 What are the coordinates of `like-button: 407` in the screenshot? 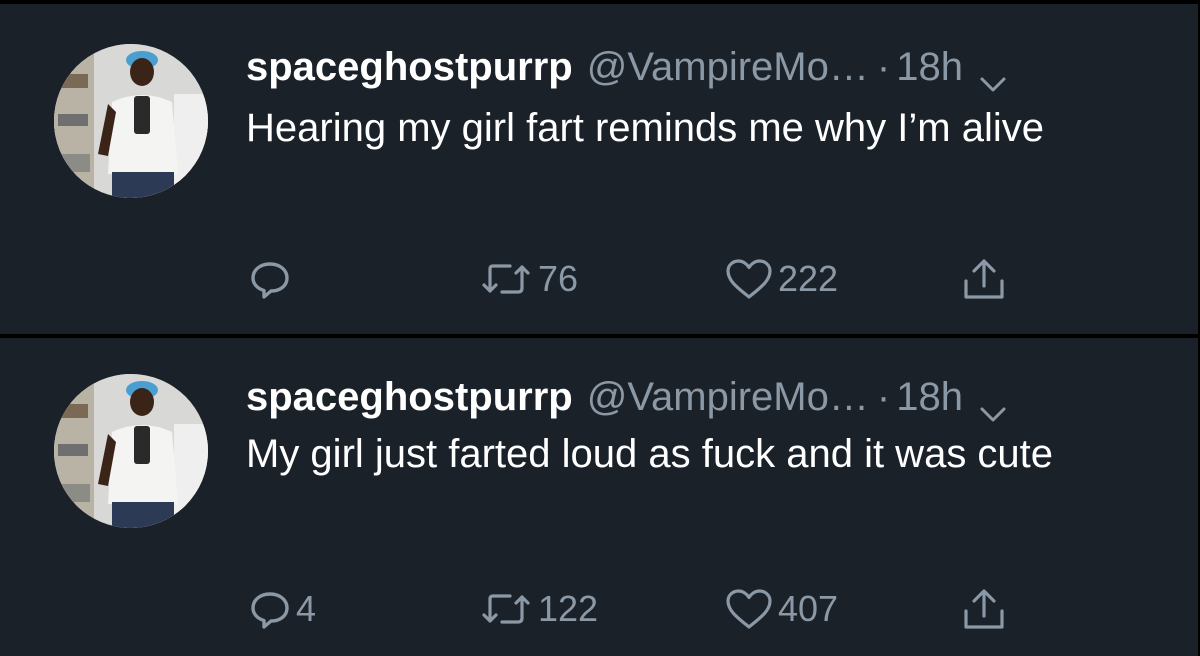 It's located at (781, 609).